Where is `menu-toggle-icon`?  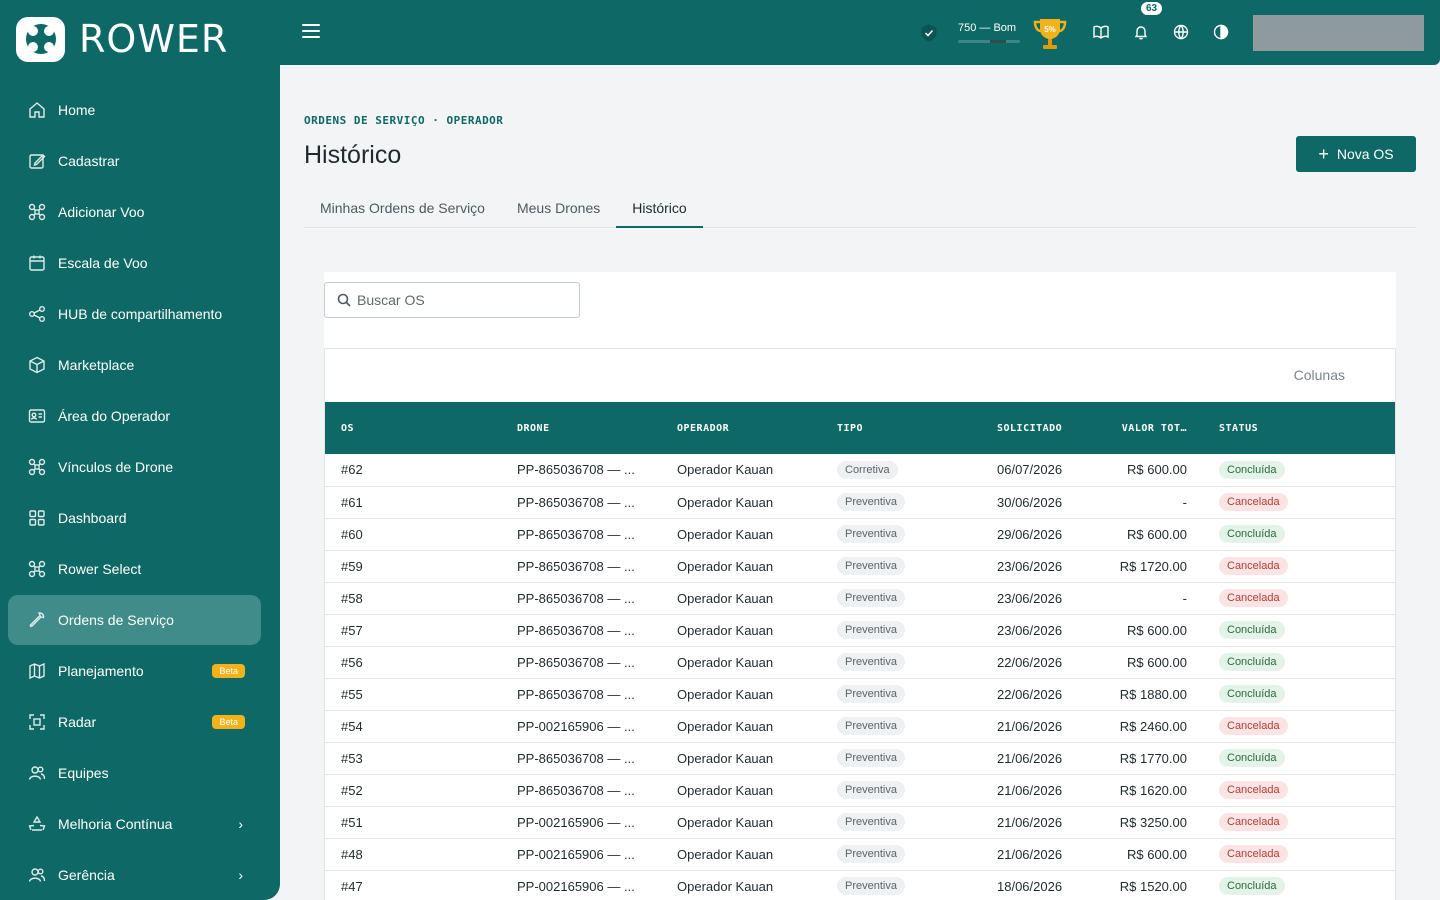
menu-toggle-icon is located at coordinates (311, 32).